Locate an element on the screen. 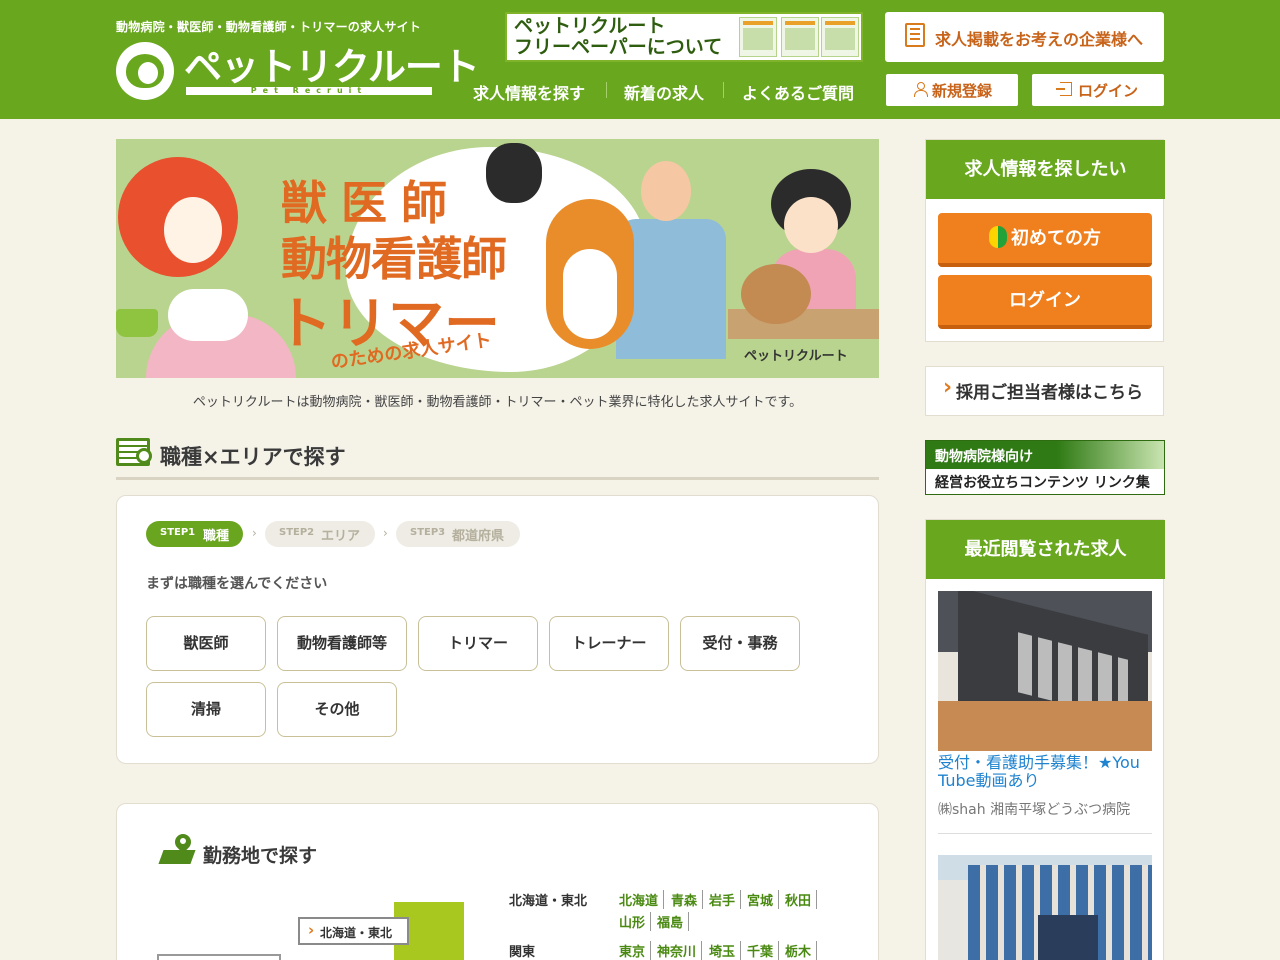 This screenshot has width=1280, height=960. pref-link-tokyo: 東京 is located at coordinates (635, 950).